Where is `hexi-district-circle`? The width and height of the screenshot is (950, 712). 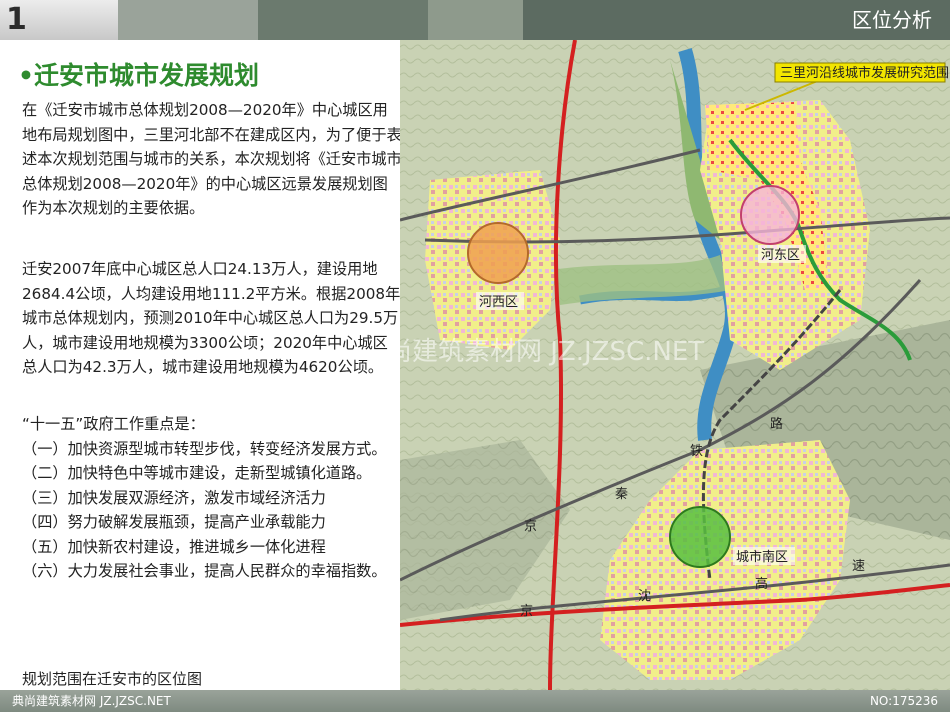
hexi-district-circle is located at coordinates (498, 253).